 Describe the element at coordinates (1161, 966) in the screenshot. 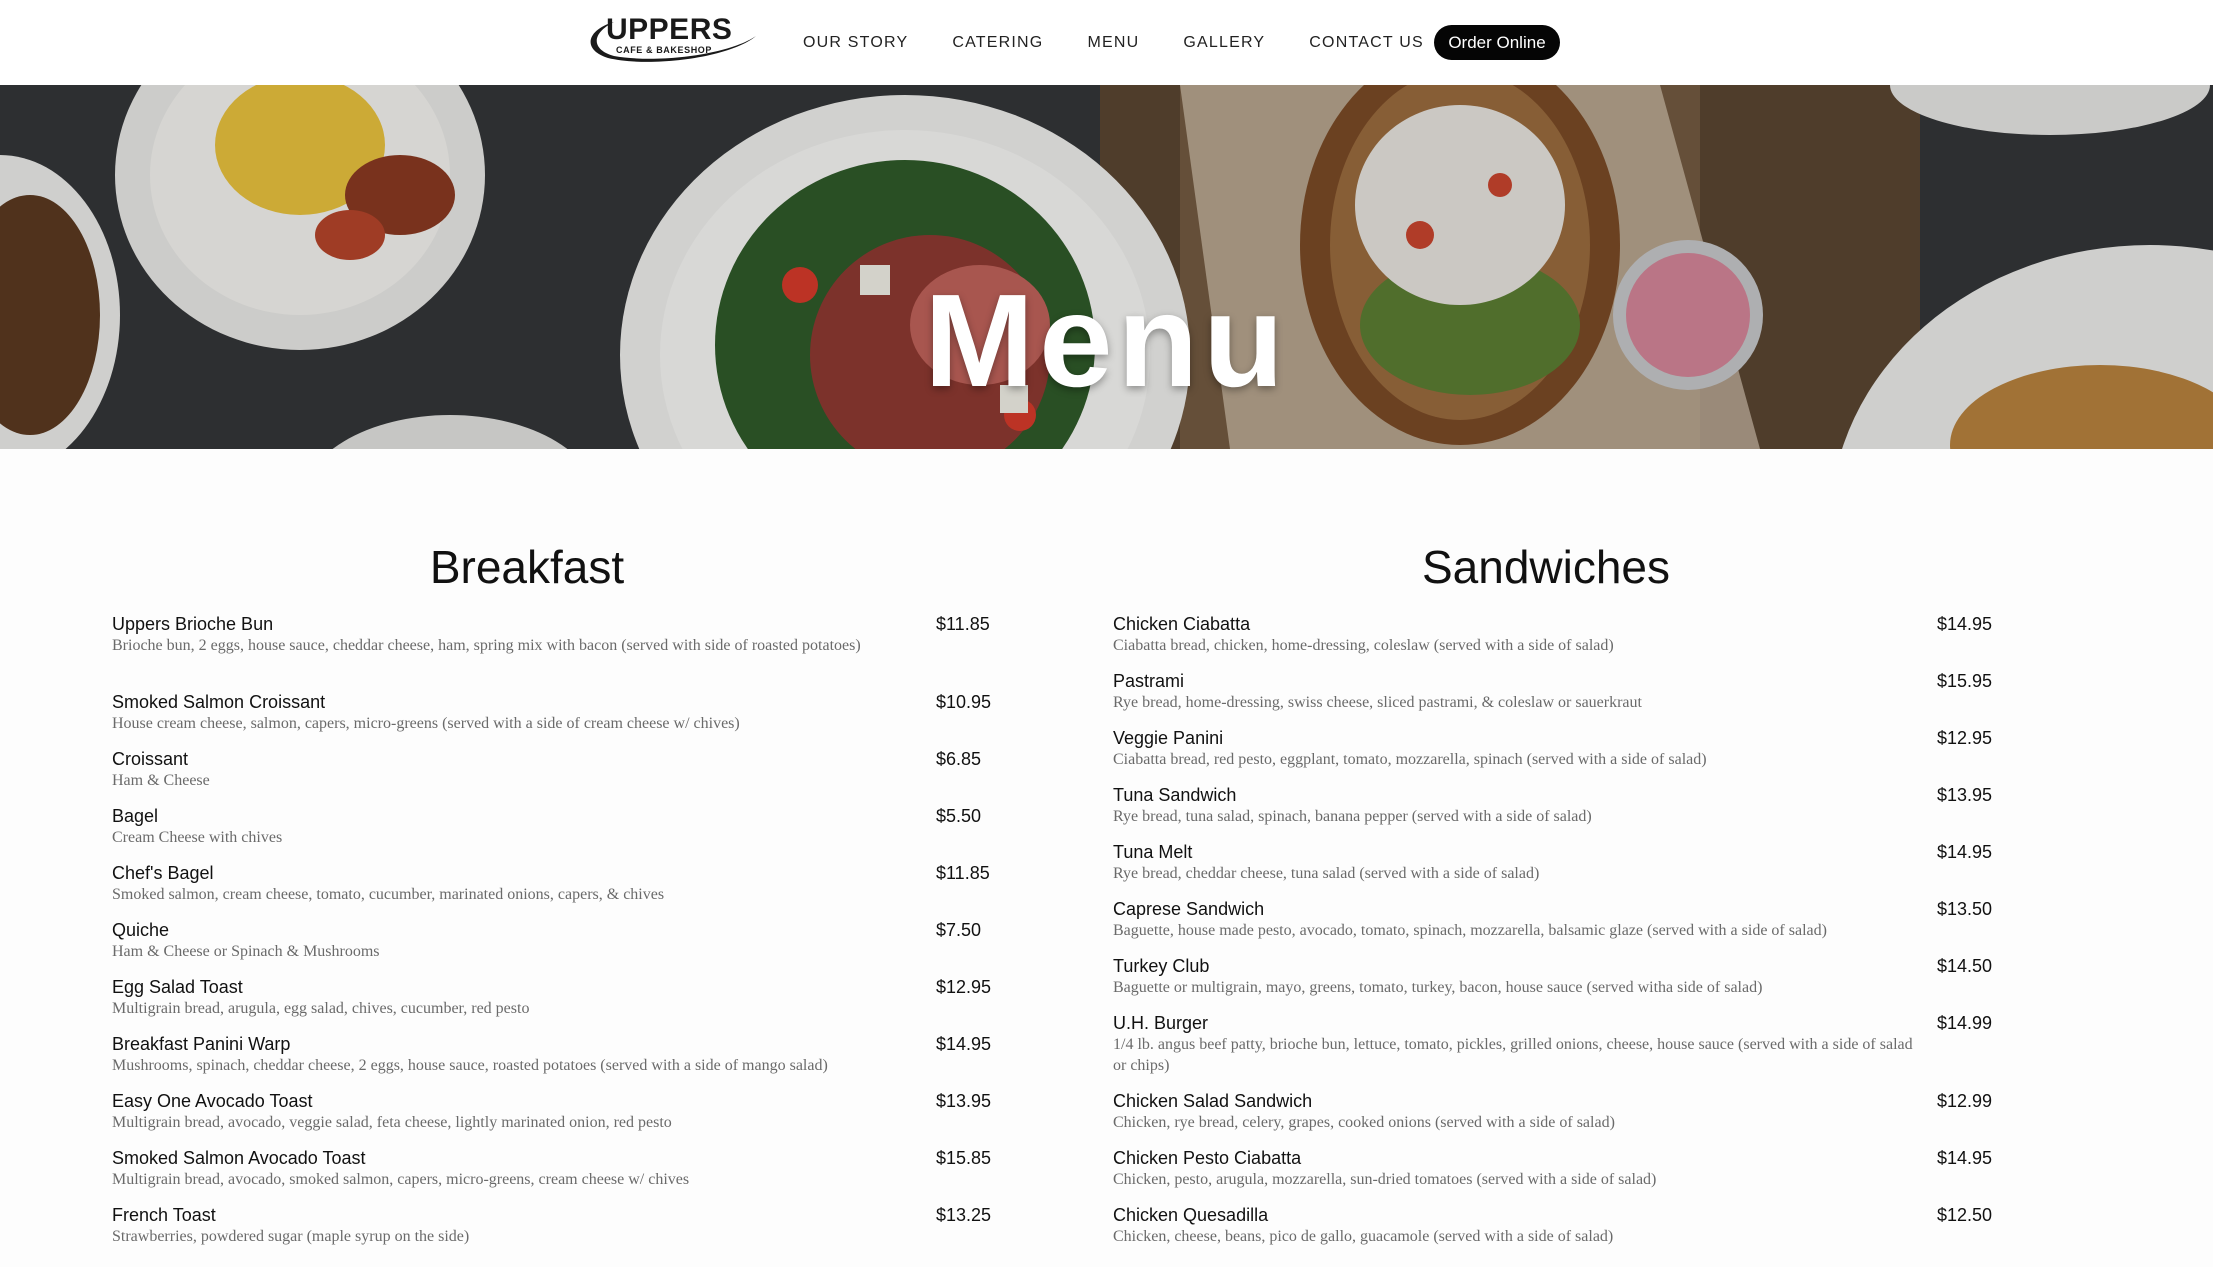

I see `item-name: Turkey Club` at that location.